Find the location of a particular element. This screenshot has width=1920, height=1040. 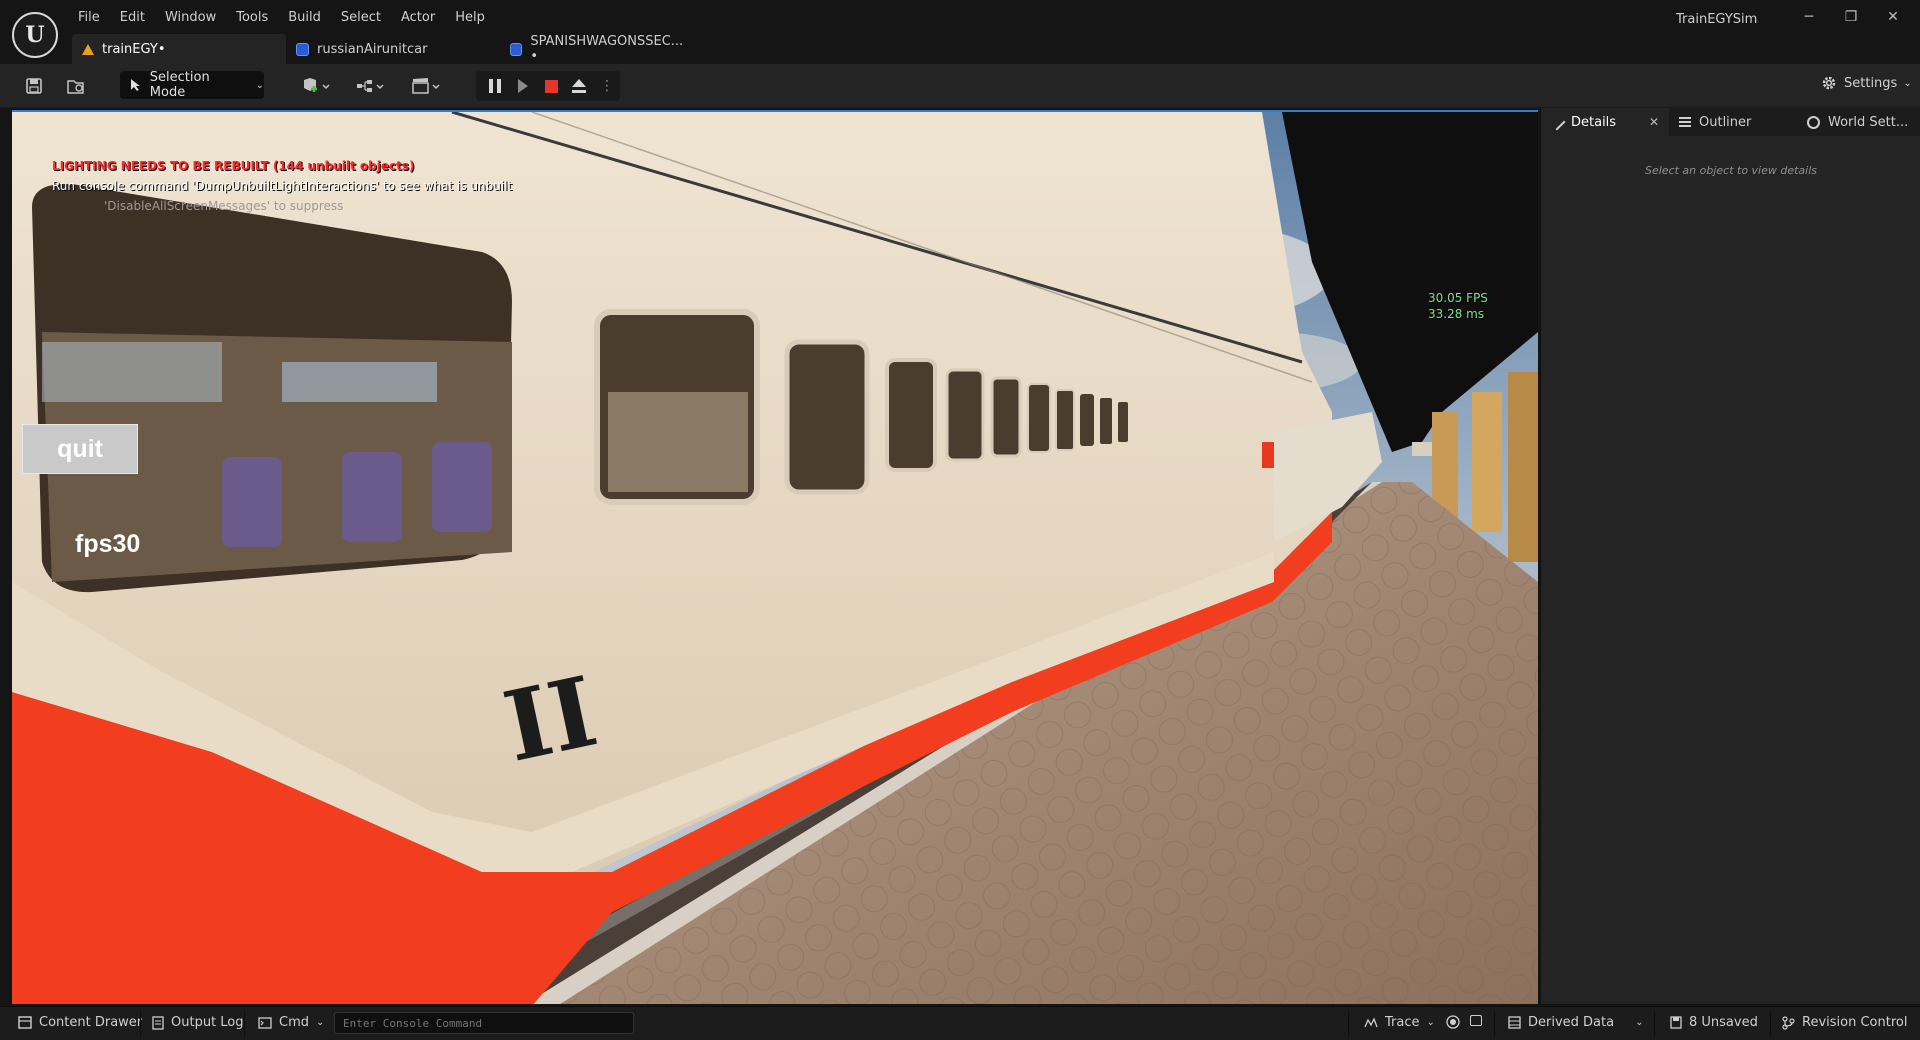

menu-tools: Tools is located at coordinates (252, 19).